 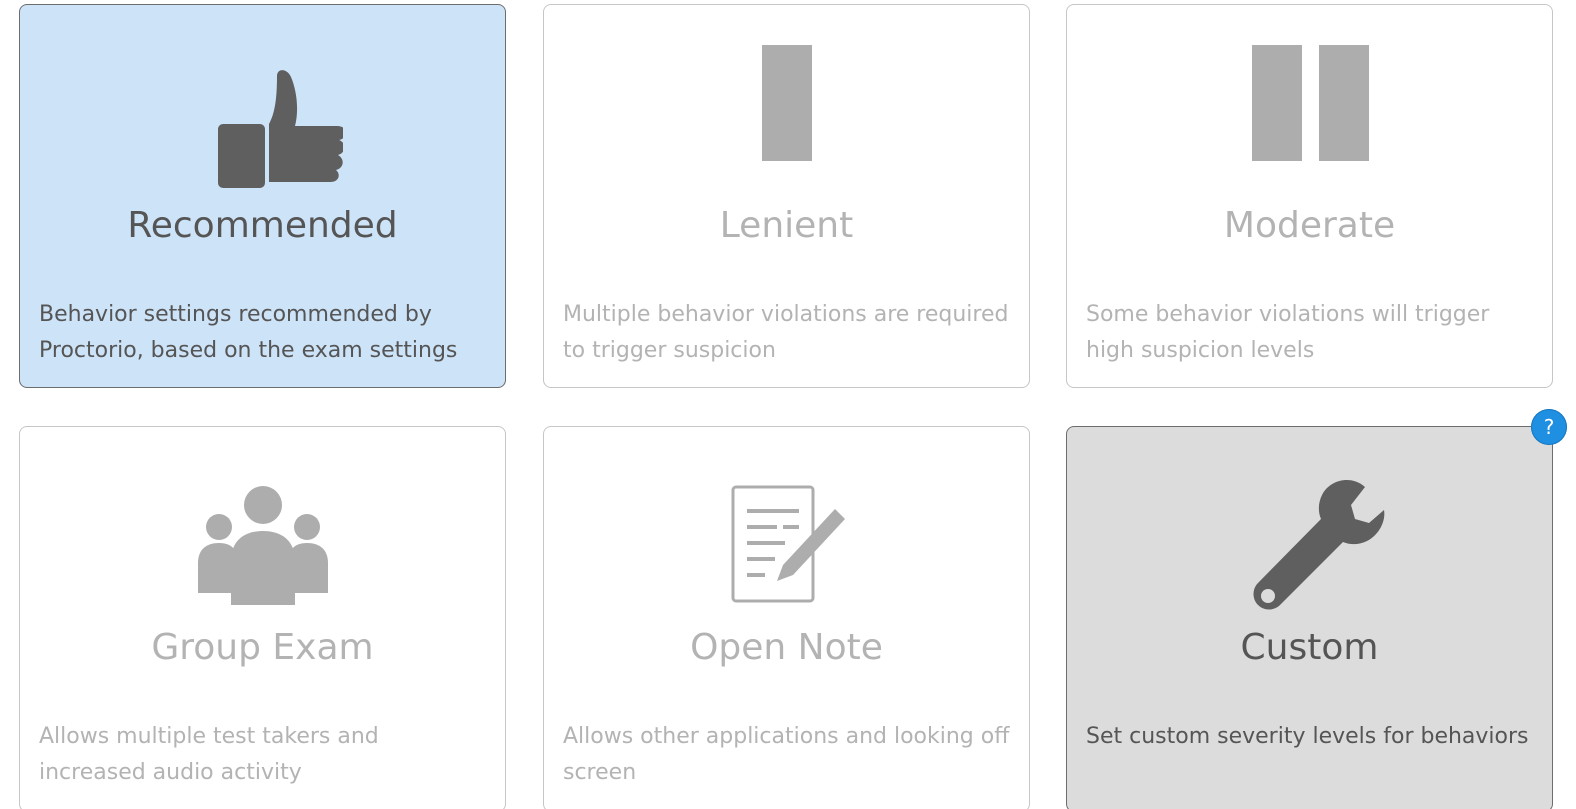 I want to click on thumbs-up-icon, so click(x=263, y=118).